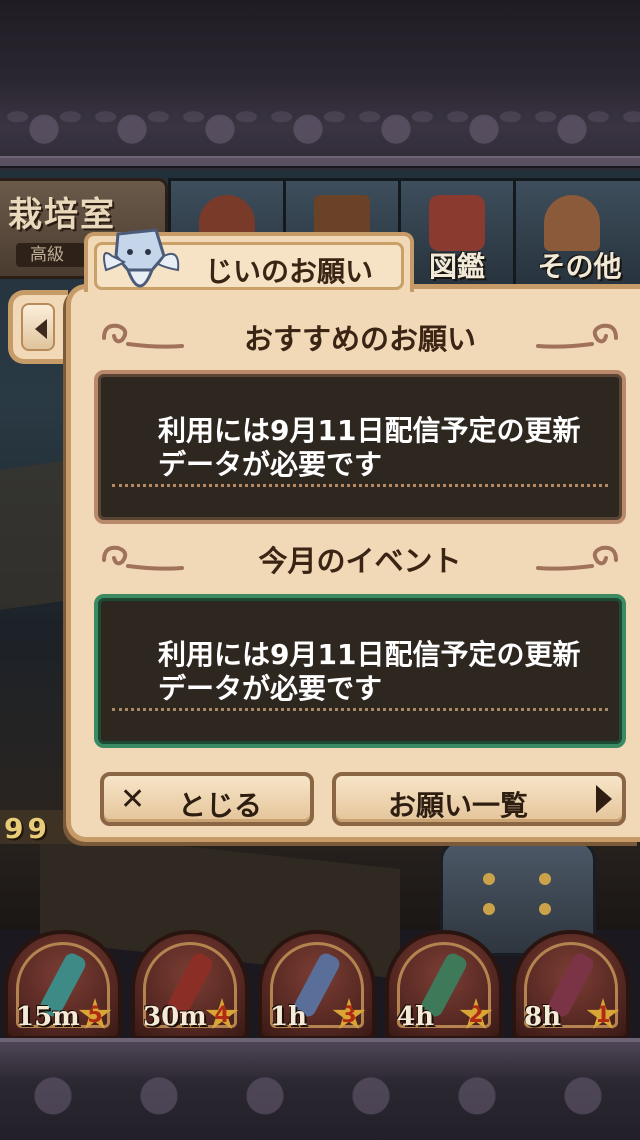  Describe the element at coordinates (220, 805) in the screenshot. I see `close-label: とじる` at that location.